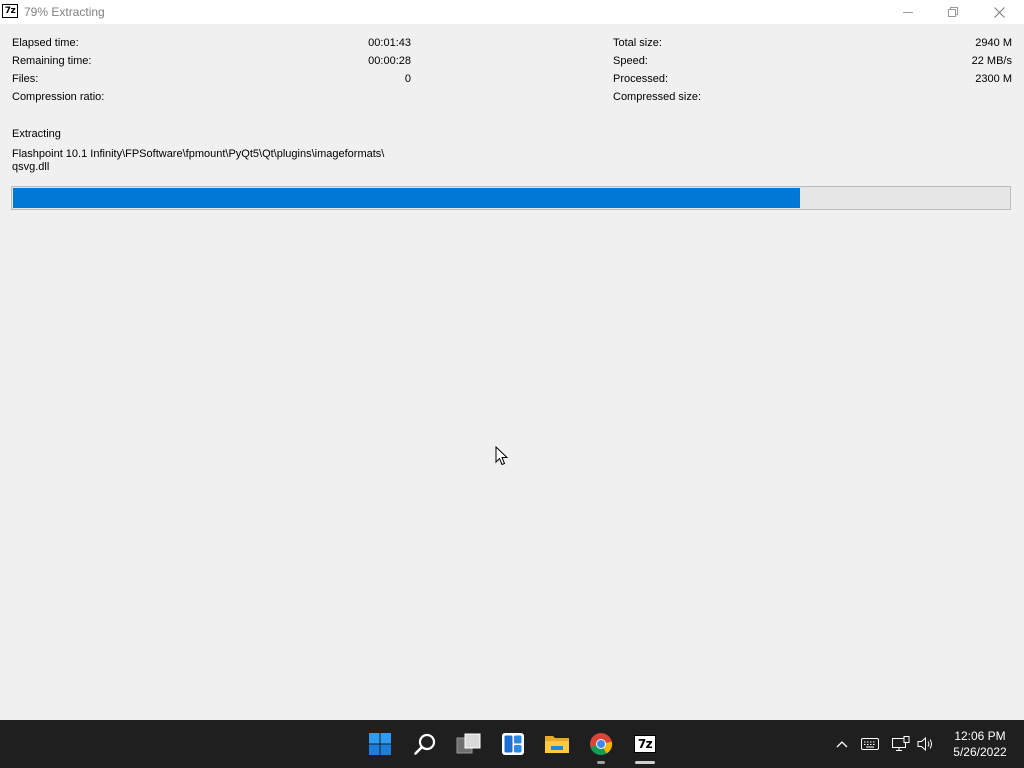 Image resolution: width=1024 pixels, height=768 pixels. I want to click on windows-start-icon, so click(380, 744).